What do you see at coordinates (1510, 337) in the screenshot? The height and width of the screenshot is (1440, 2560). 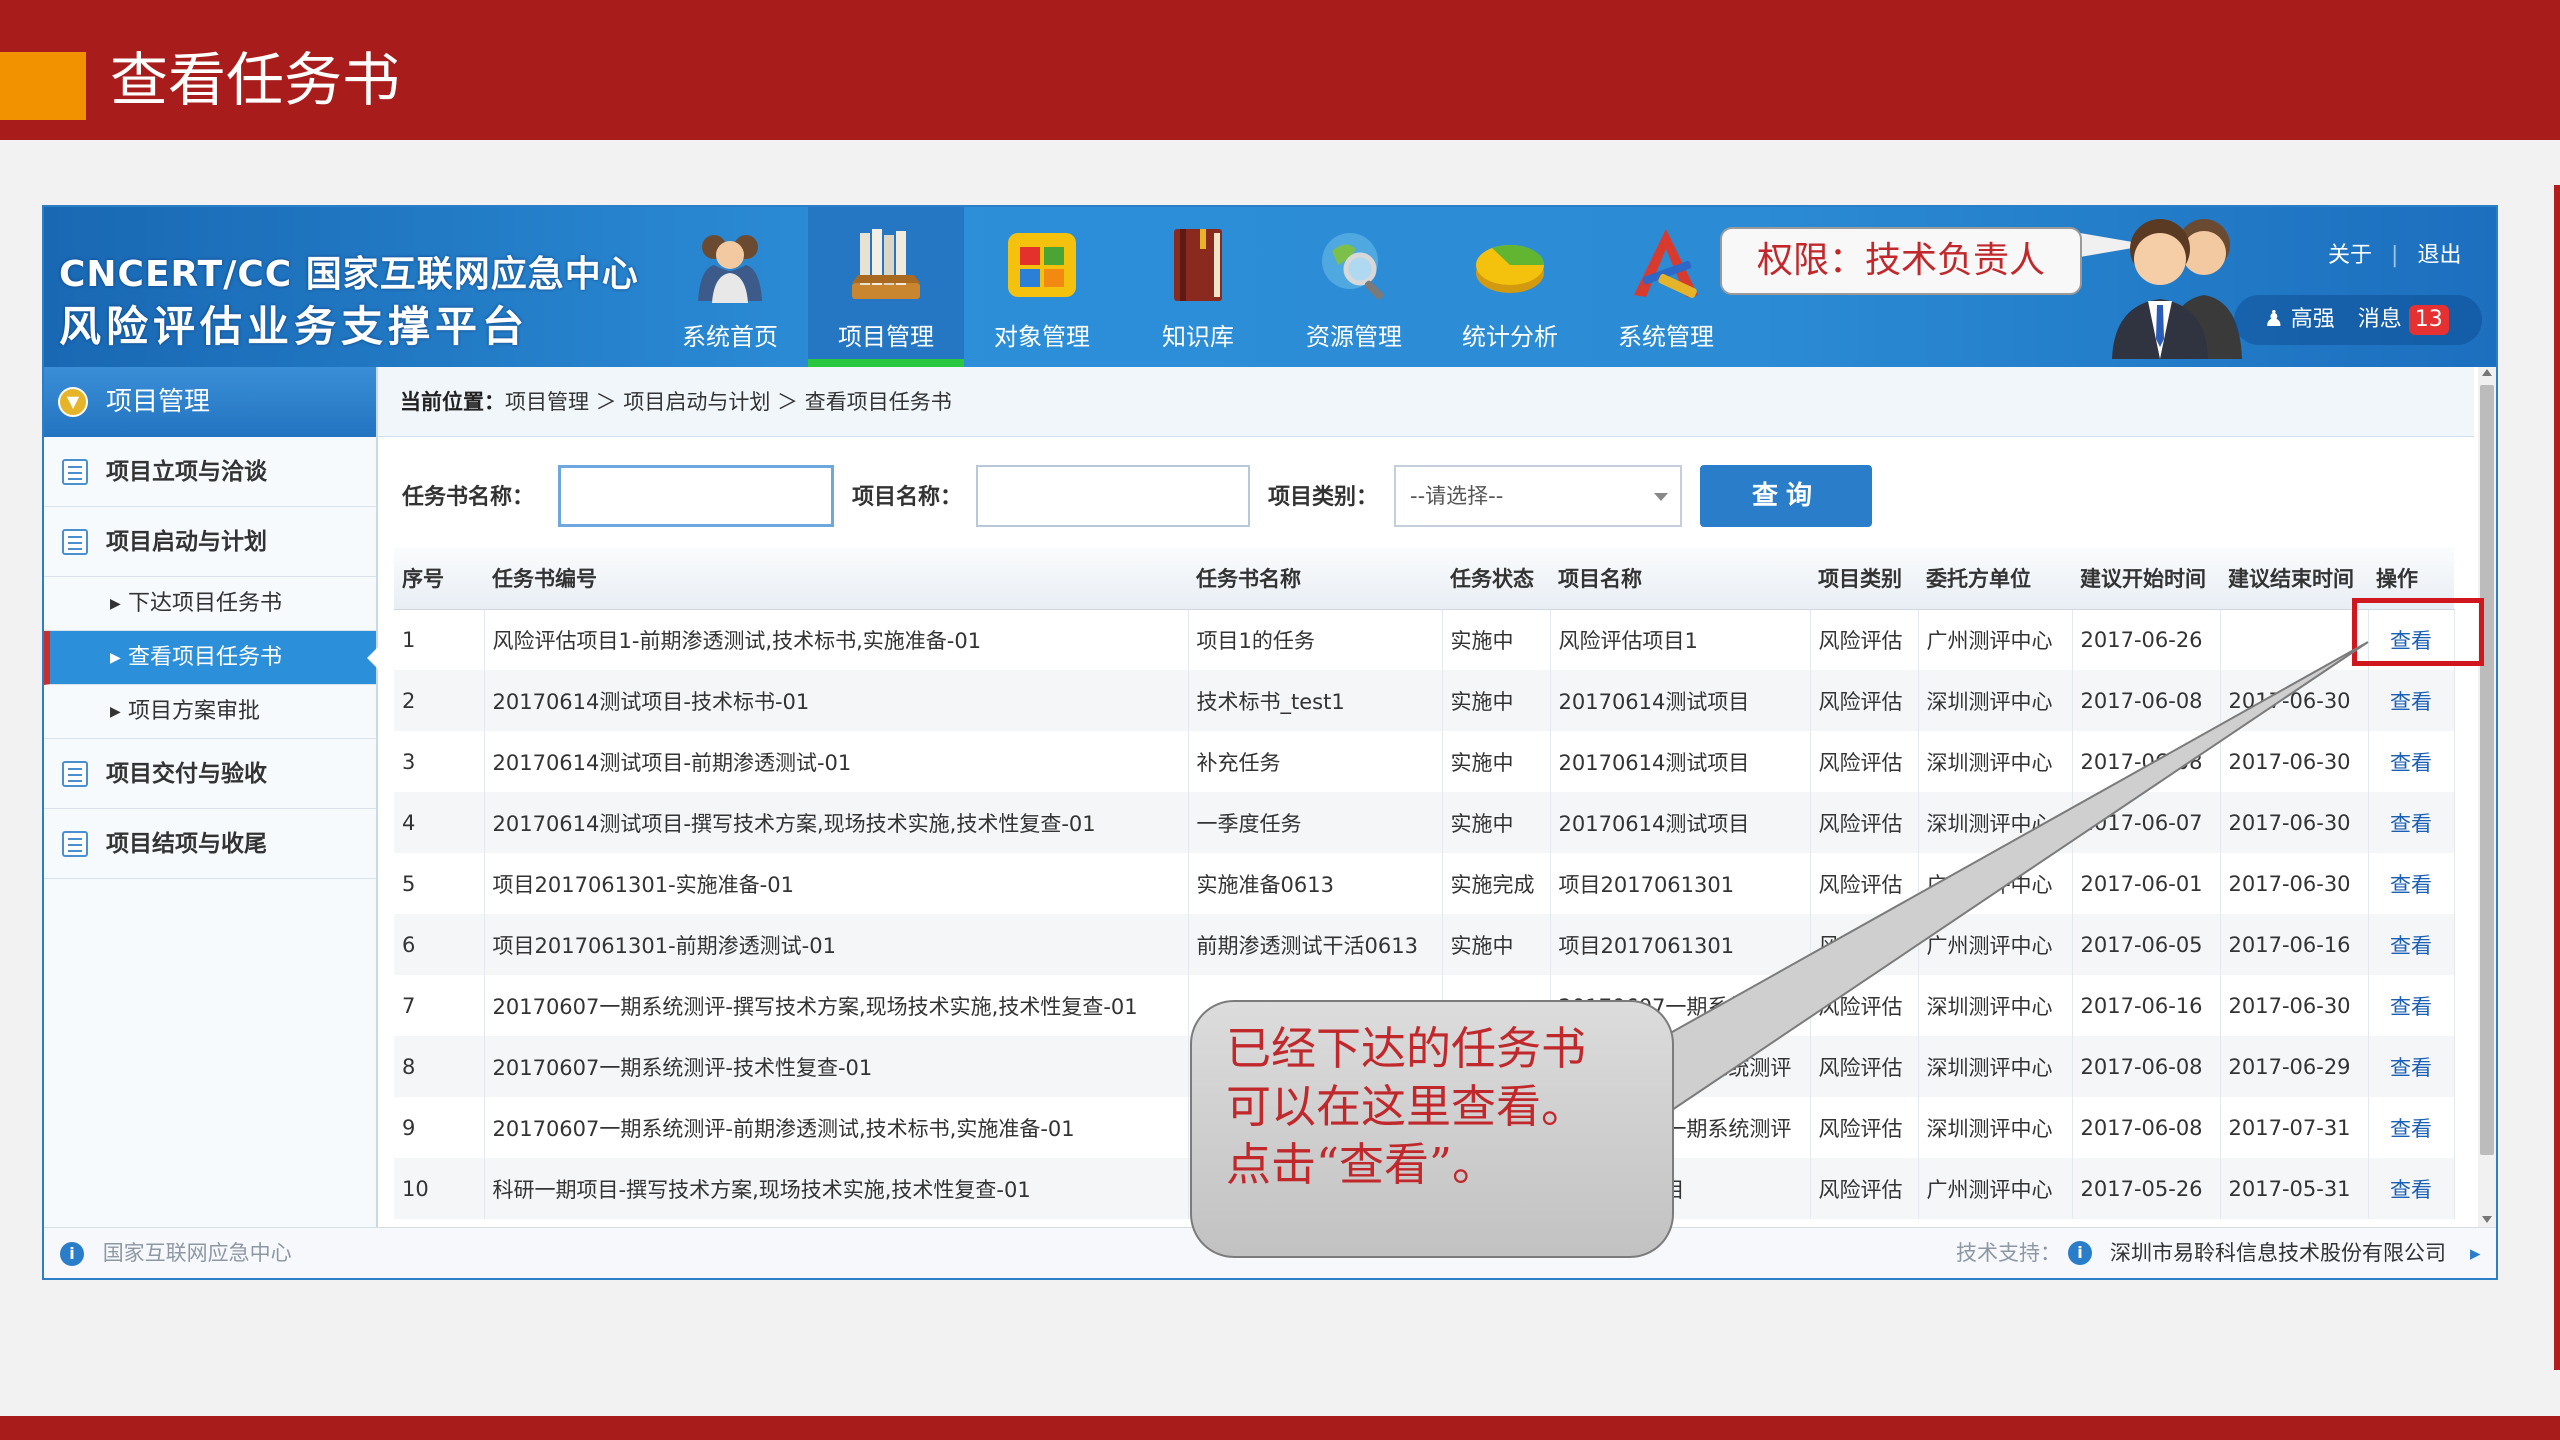 I see `nav-label: 统计分析` at bounding box center [1510, 337].